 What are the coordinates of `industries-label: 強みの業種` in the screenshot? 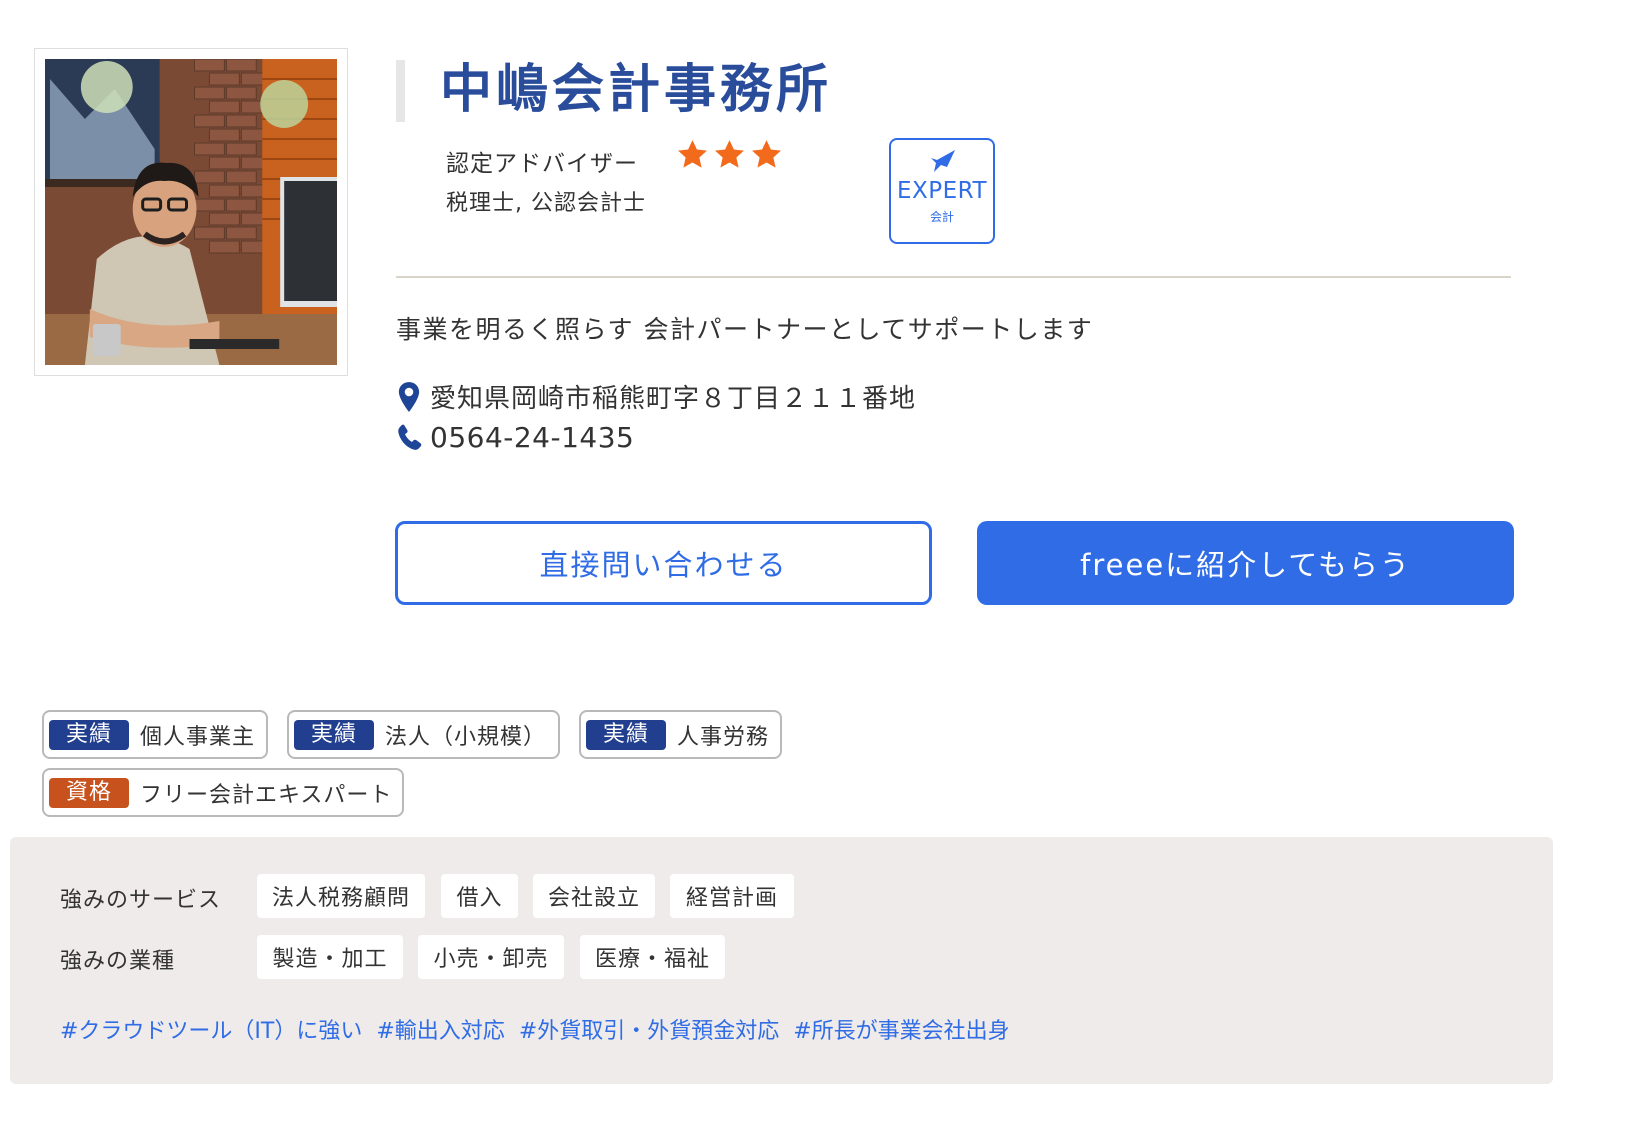 It's located at (118, 961).